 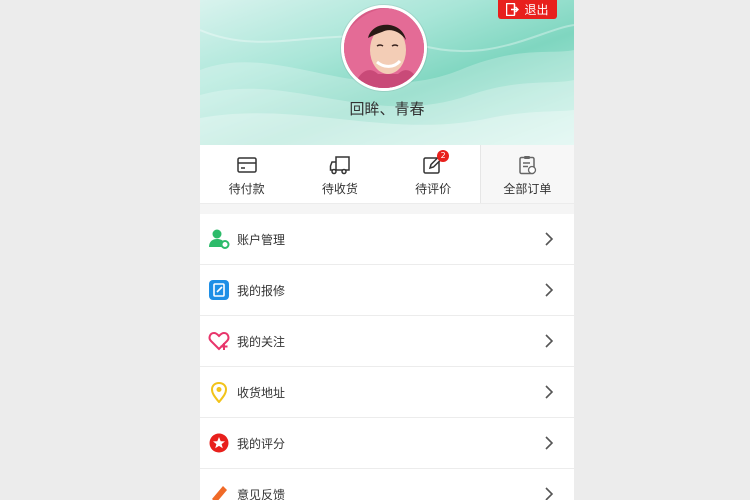 I want to click on menu-item-repair: 我的报修, so click(x=387, y=290).